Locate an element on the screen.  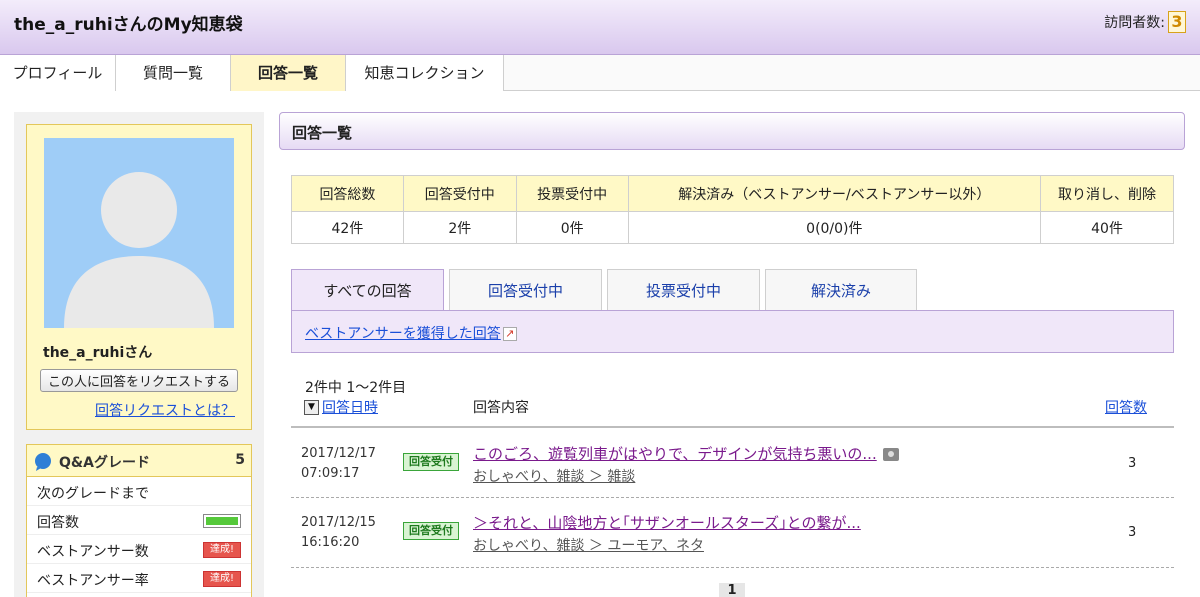
summary-header: 回答総数 is located at coordinates (347, 193).